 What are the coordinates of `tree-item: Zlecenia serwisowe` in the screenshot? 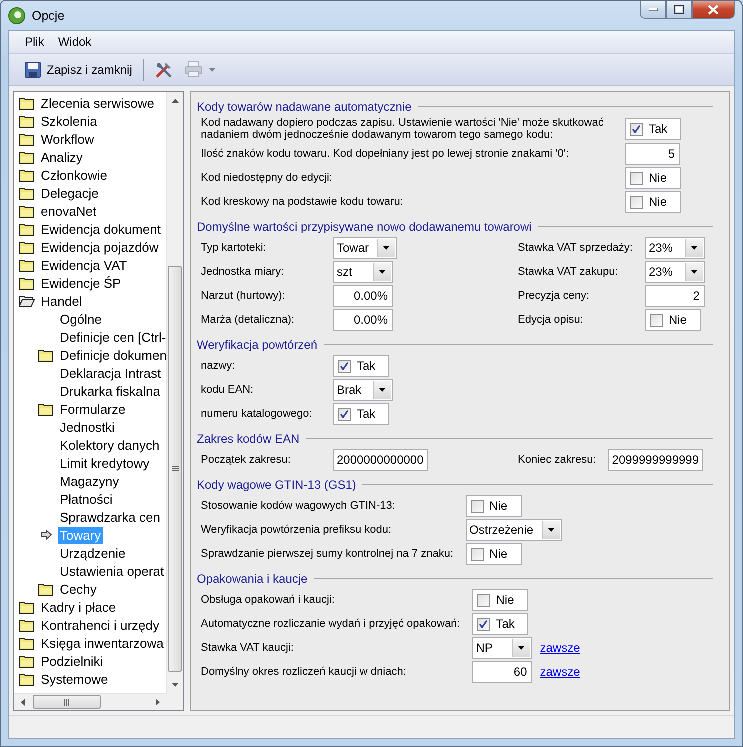 It's located at (97, 103).